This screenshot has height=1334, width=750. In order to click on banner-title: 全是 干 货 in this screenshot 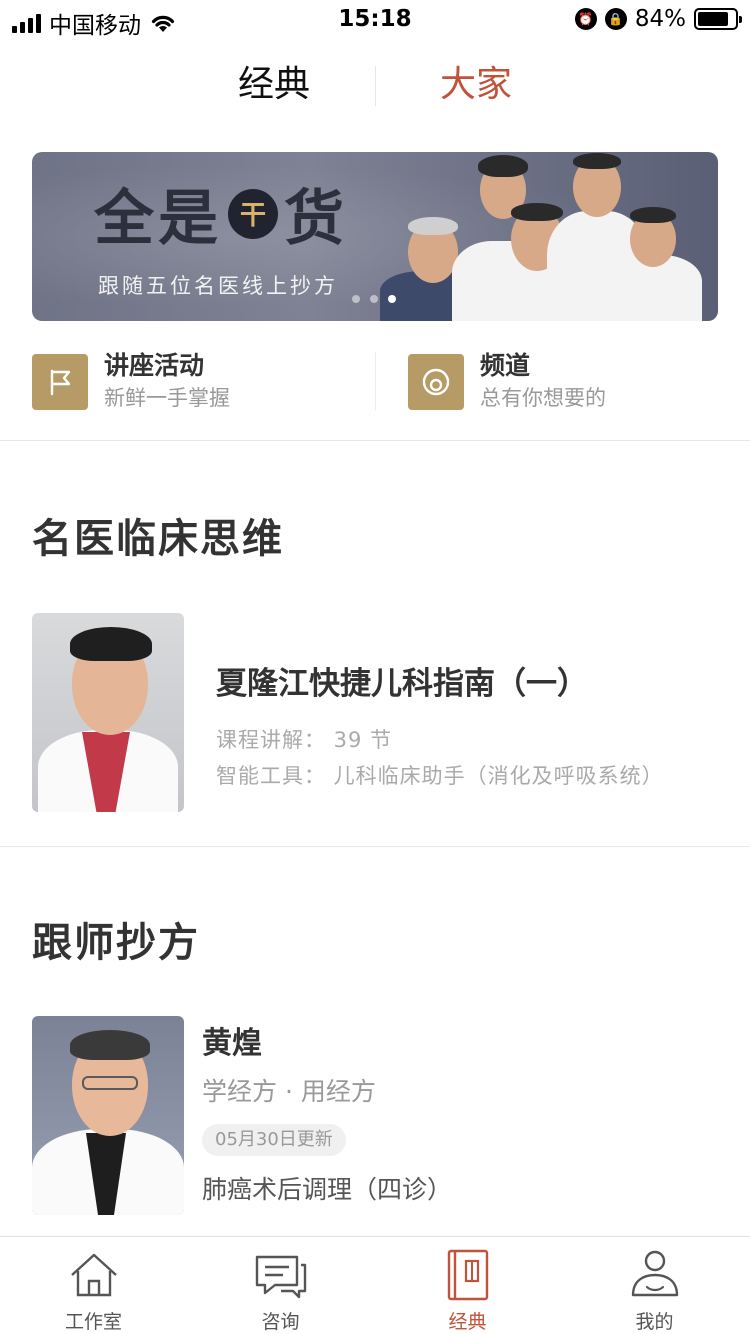, I will do `click(221, 213)`.